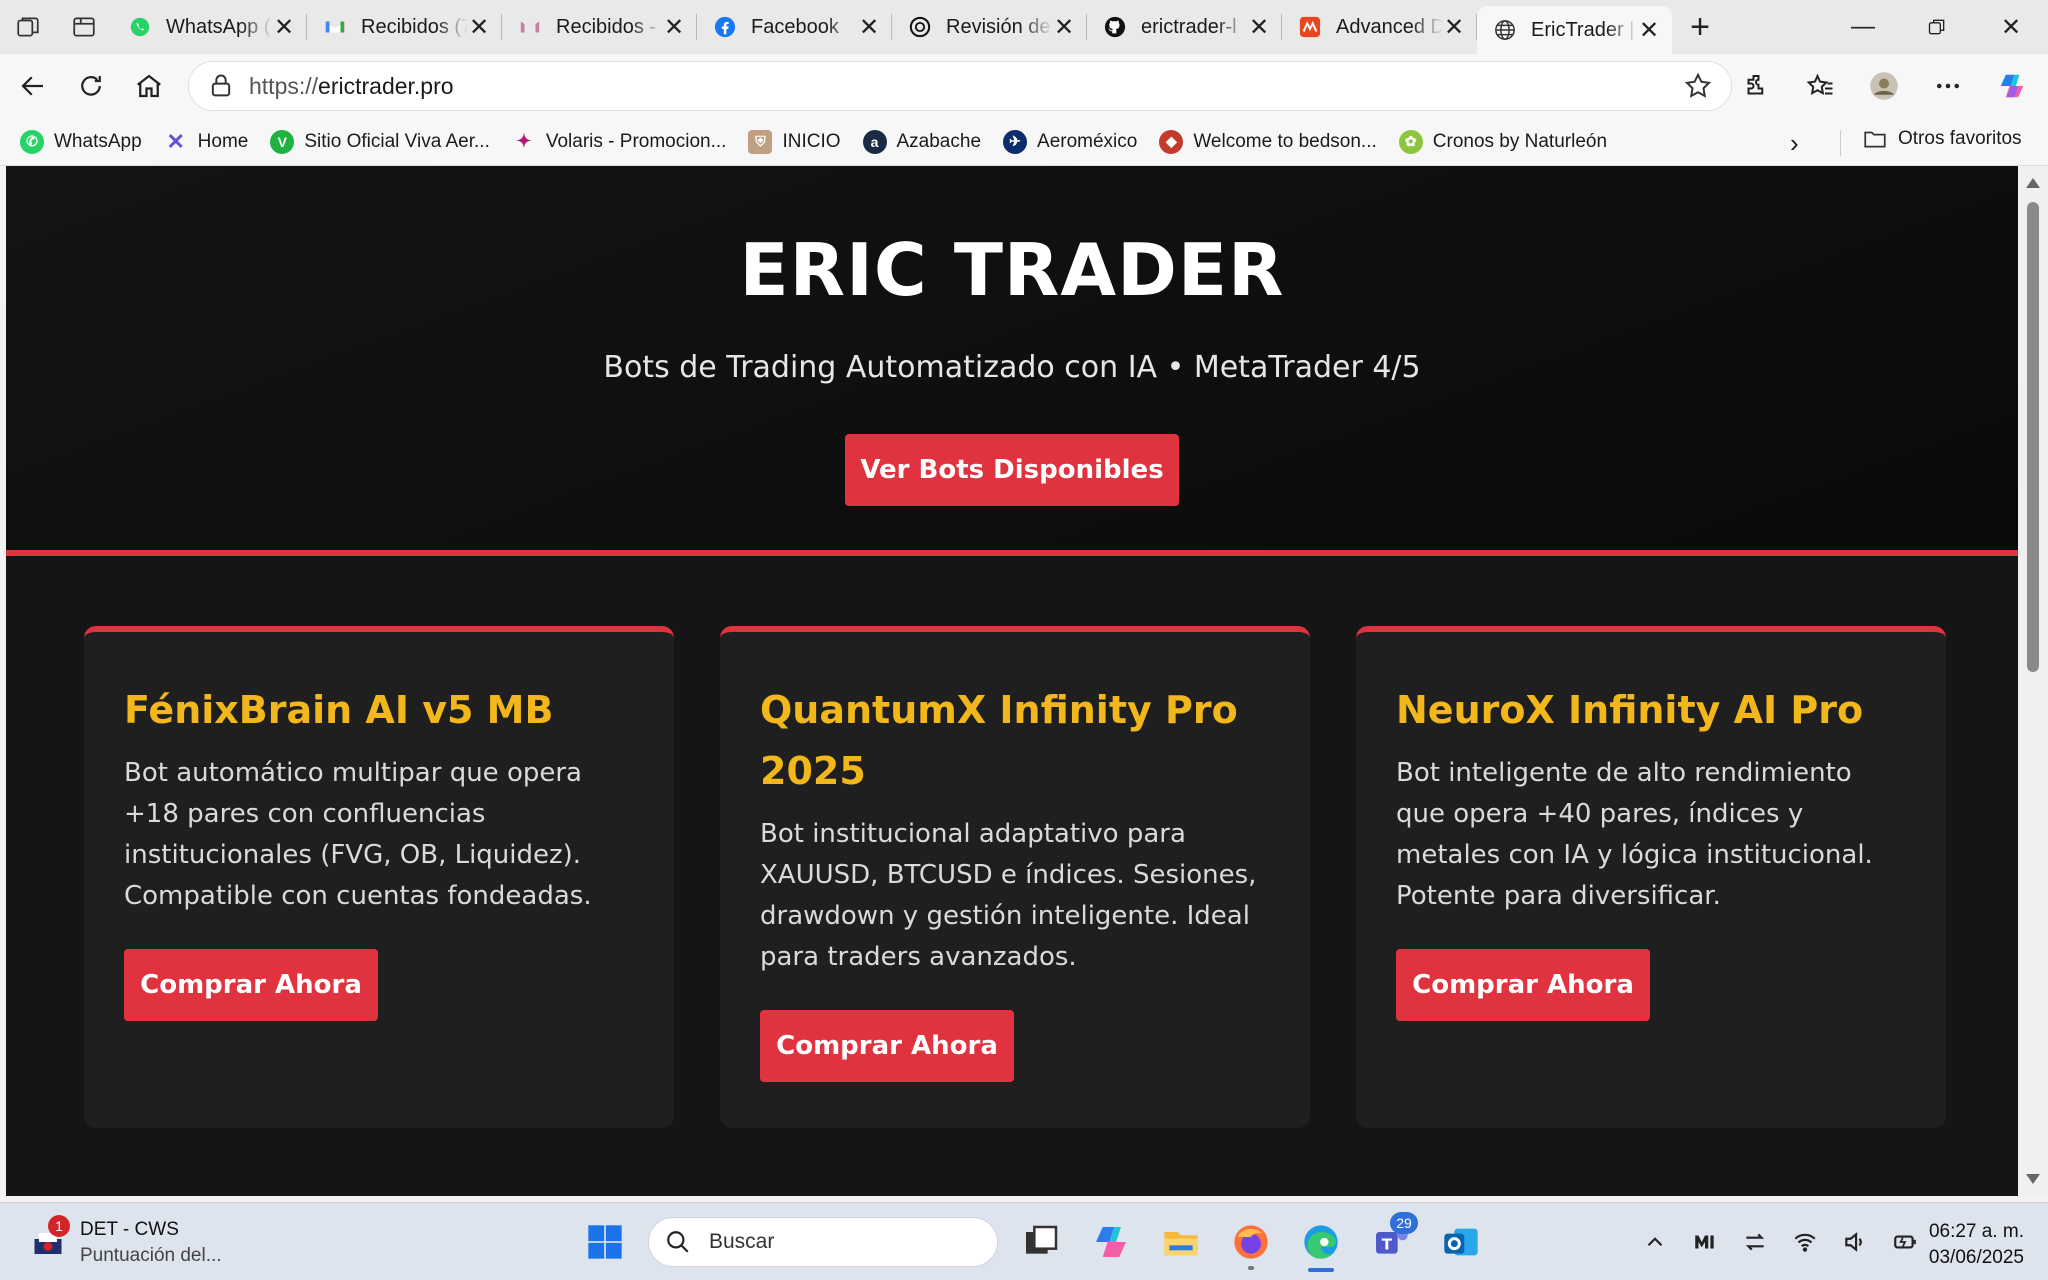 This screenshot has height=1280, width=2048. What do you see at coordinates (28, 27) in the screenshot?
I see `workspaces-icon` at bounding box center [28, 27].